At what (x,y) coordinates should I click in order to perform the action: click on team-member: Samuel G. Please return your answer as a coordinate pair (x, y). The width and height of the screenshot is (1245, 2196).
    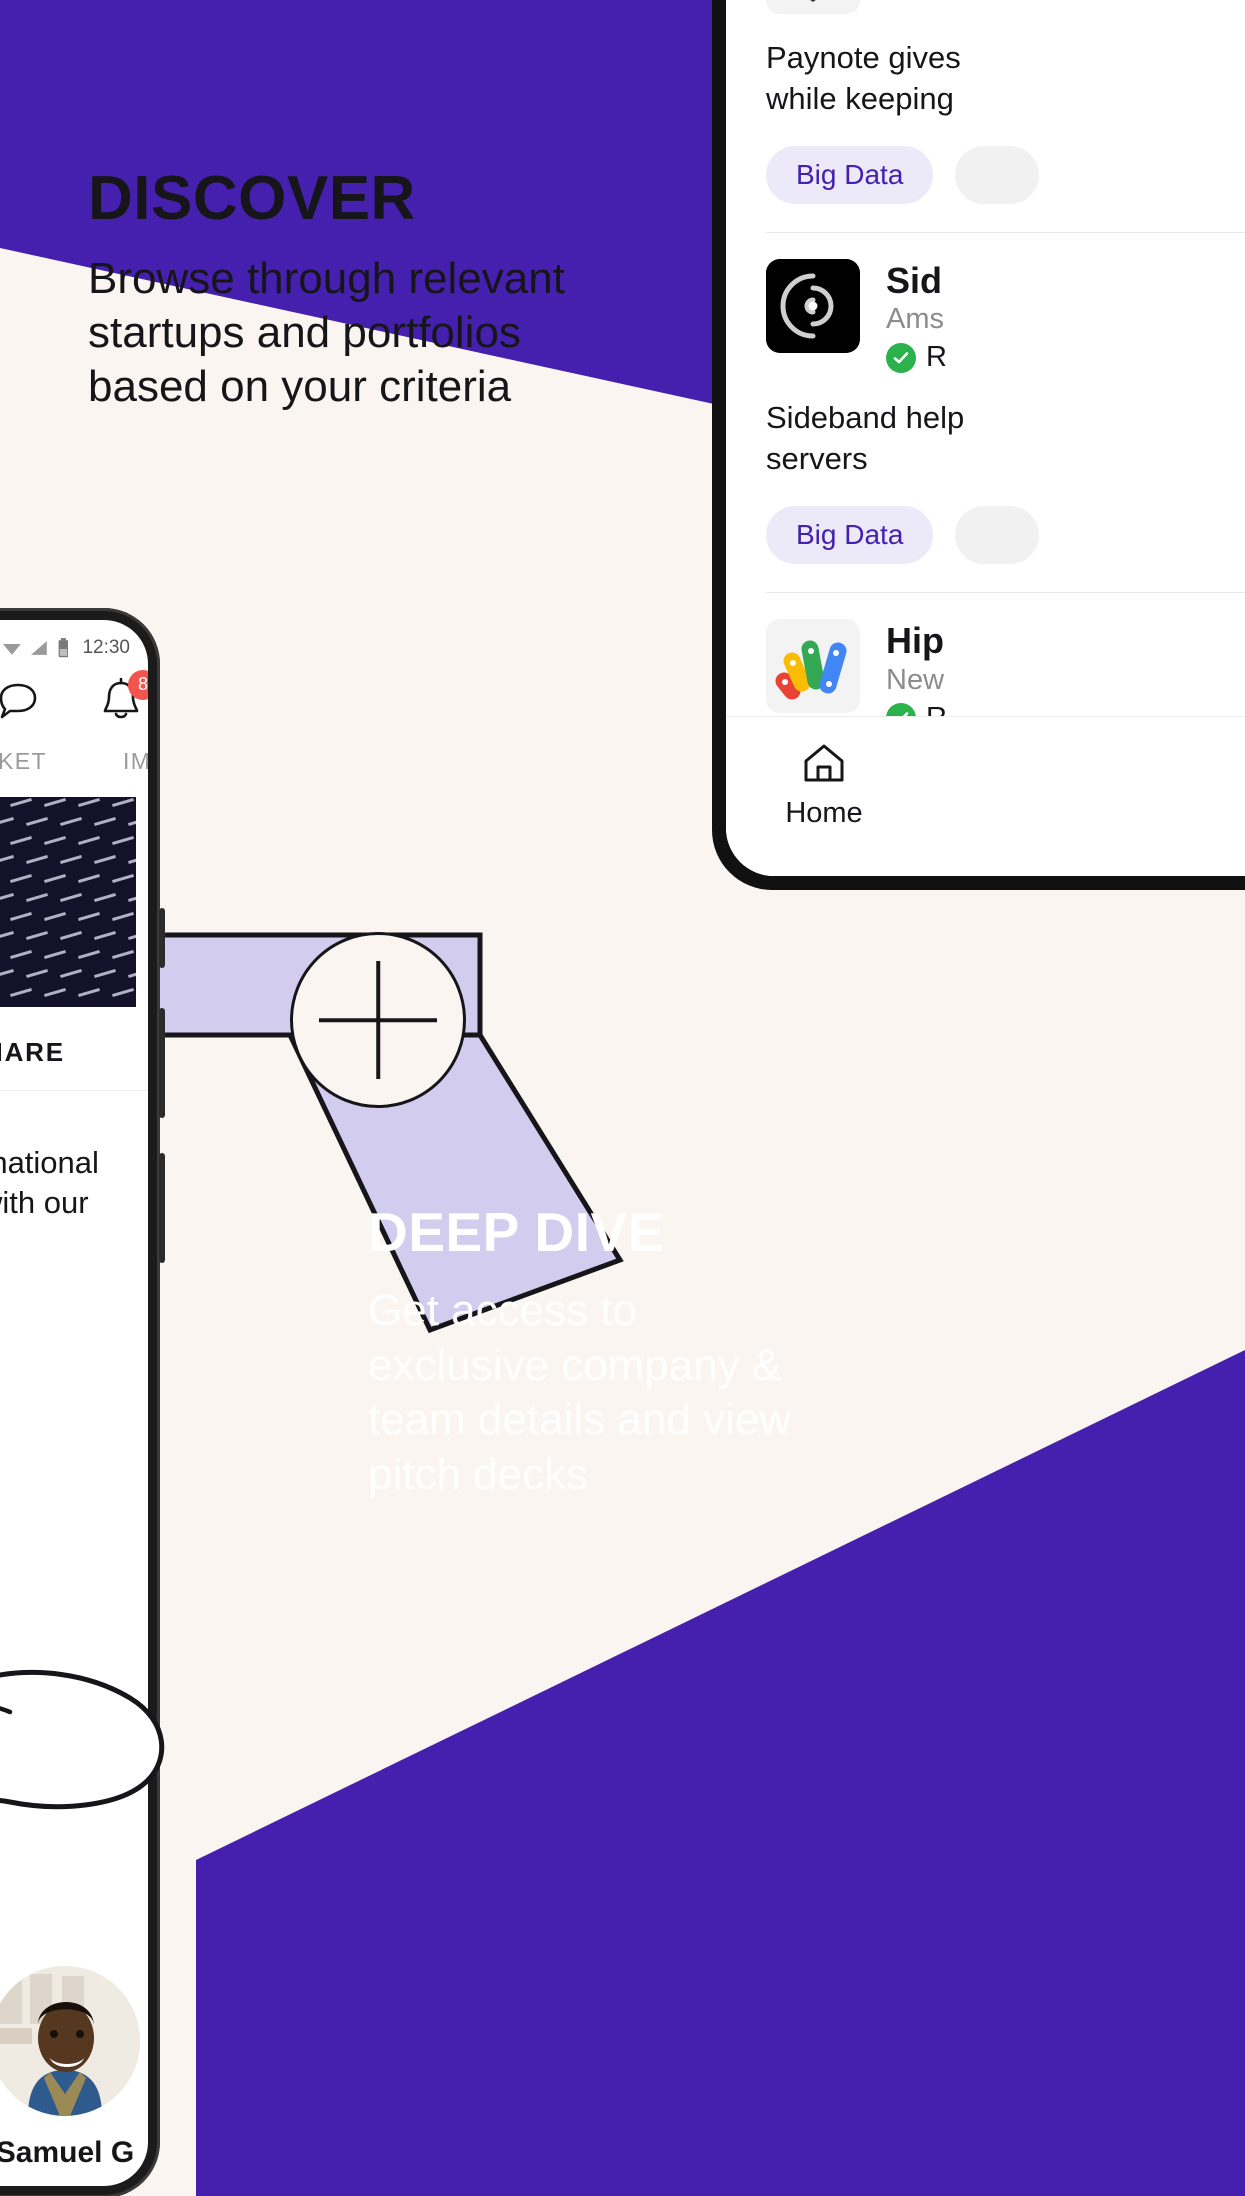
    Looking at the image, I should click on (74, 2068).